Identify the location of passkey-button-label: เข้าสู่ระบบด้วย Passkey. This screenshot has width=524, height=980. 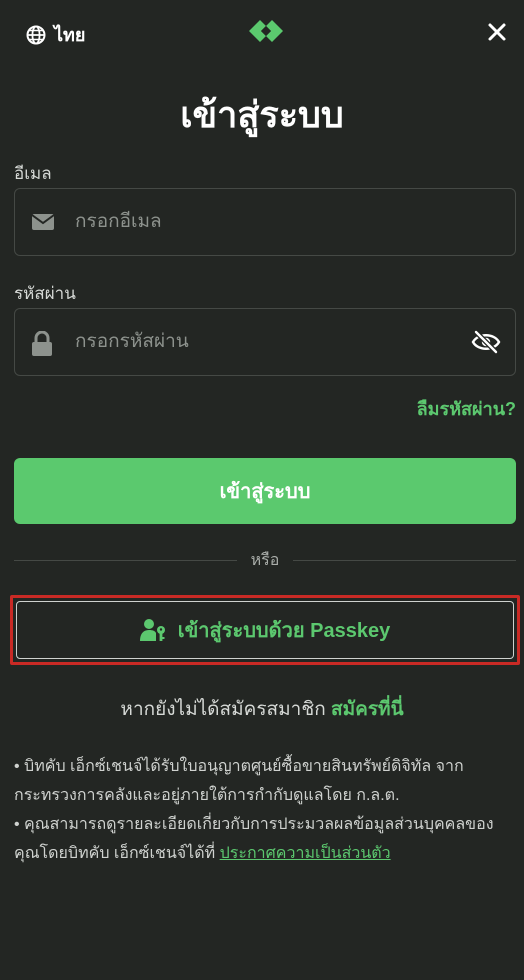
(284, 631).